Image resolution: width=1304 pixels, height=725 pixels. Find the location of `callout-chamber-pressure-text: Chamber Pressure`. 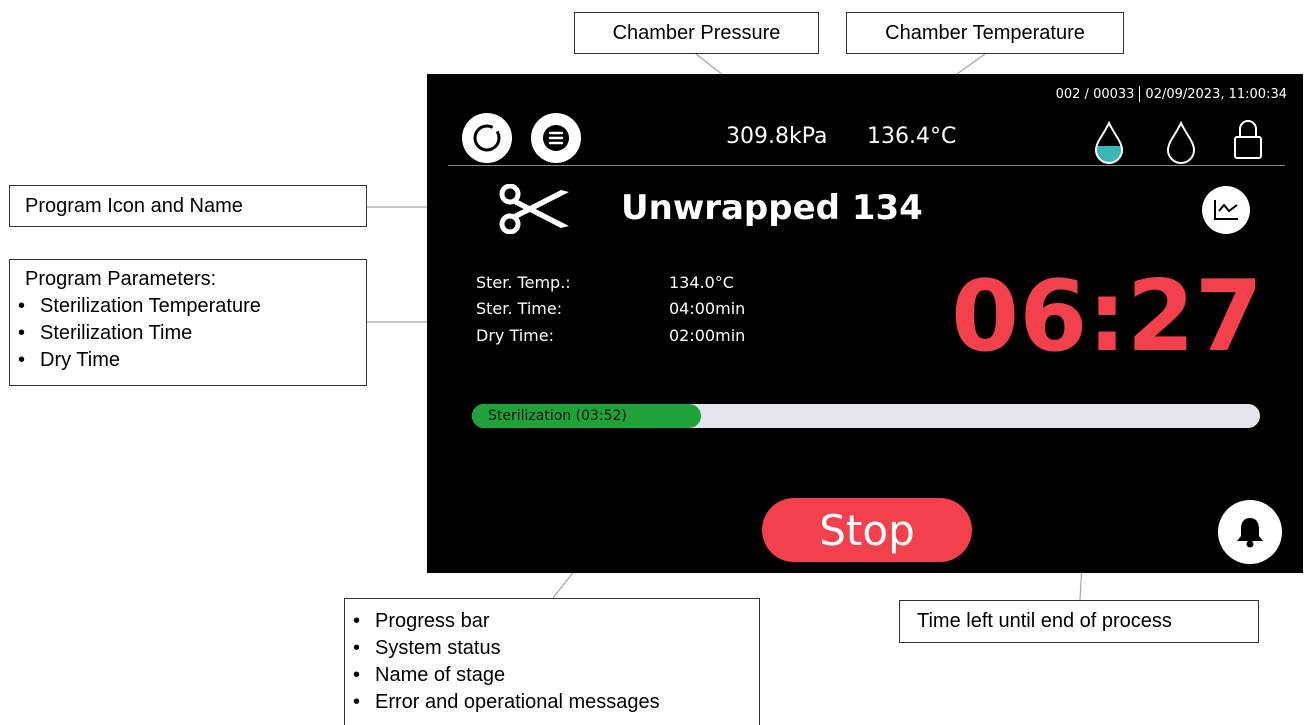

callout-chamber-pressure-text: Chamber Pressure is located at coordinates (696, 33).